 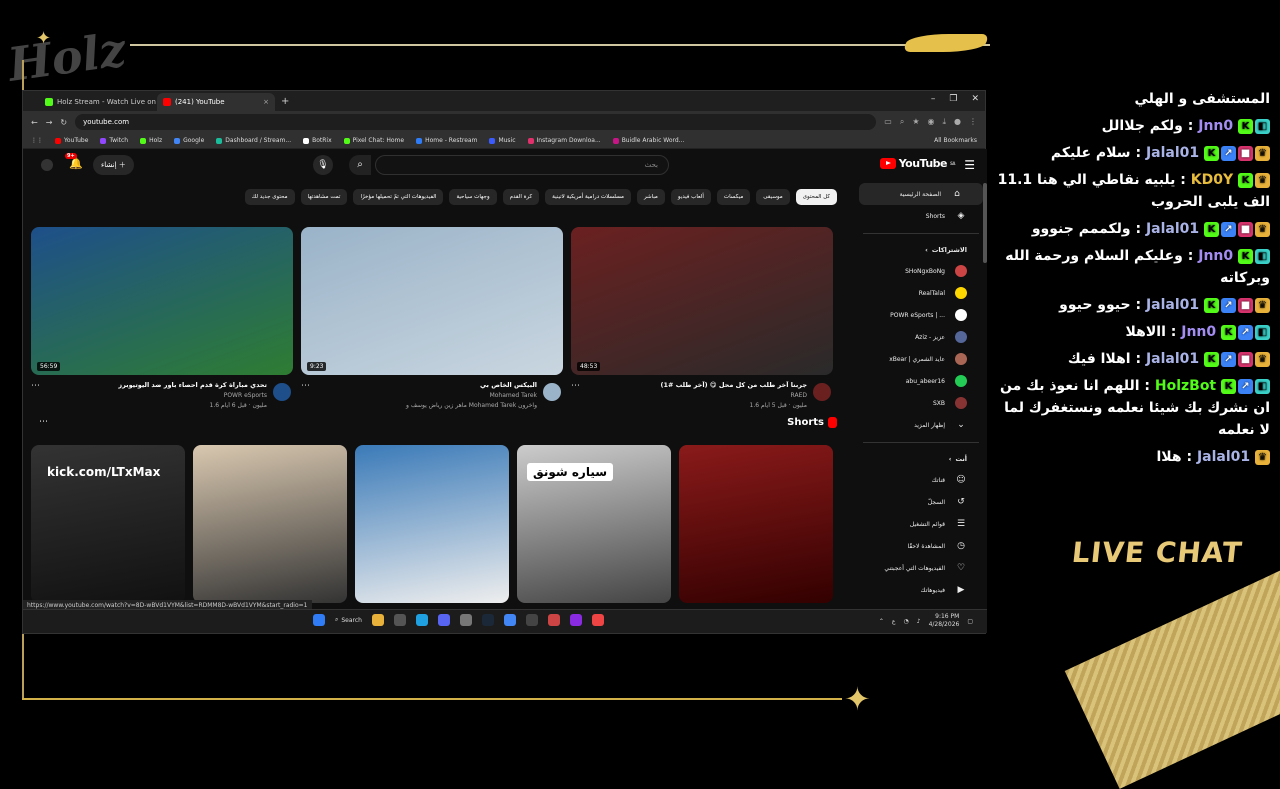 What do you see at coordinates (360, 165) in the screenshot?
I see `search-icon: ⌕` at bounding box center [360, 165].